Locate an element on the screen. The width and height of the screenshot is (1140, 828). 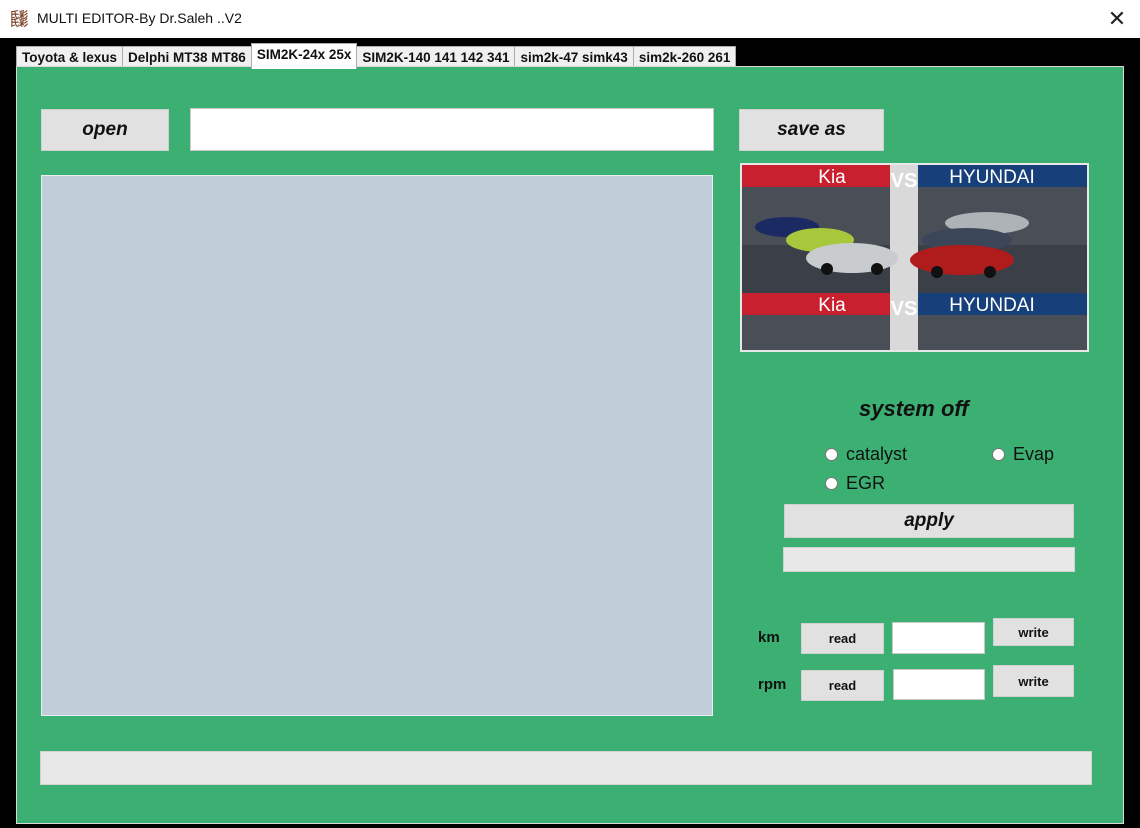
file-path-field is located at coordinates (452, 129).